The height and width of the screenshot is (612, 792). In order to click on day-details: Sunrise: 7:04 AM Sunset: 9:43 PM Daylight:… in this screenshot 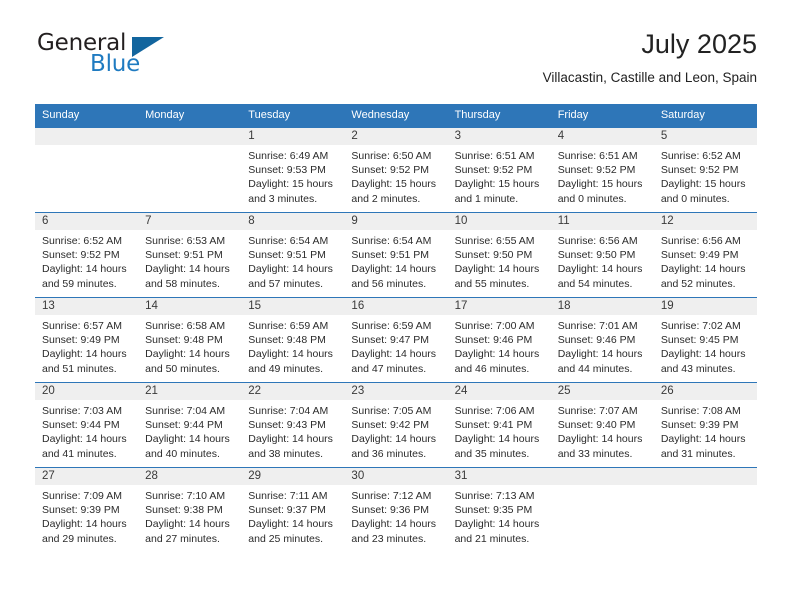, I will do `click(292, 430)`.